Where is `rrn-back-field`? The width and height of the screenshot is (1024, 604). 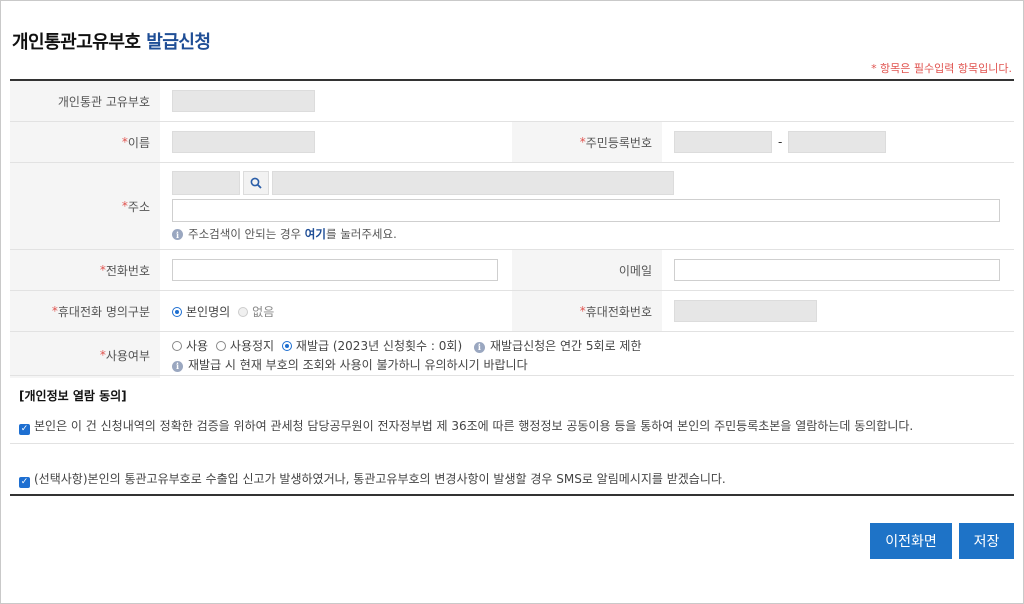
rrn-back-field is located at coordinates (837, 142).